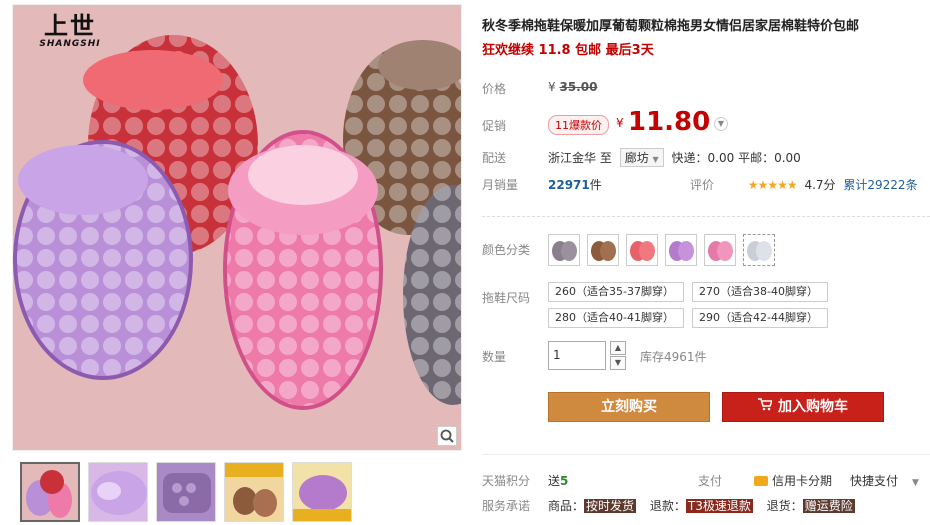  I want to click on color-label: 颜色分类, so click(506, 250).